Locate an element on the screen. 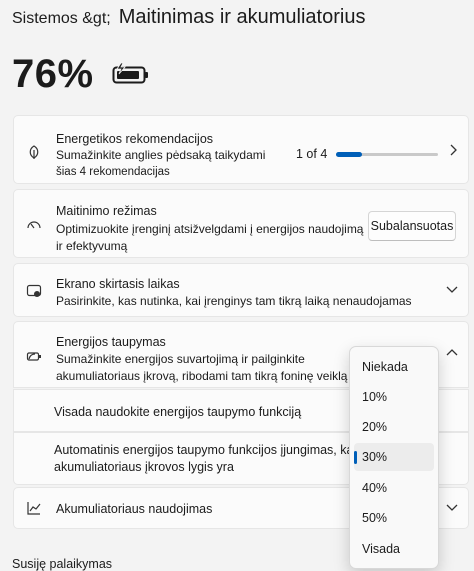 The height and width of the screenshot is (571, 474). option-label: Niekada is located at coordinates (385, 367).